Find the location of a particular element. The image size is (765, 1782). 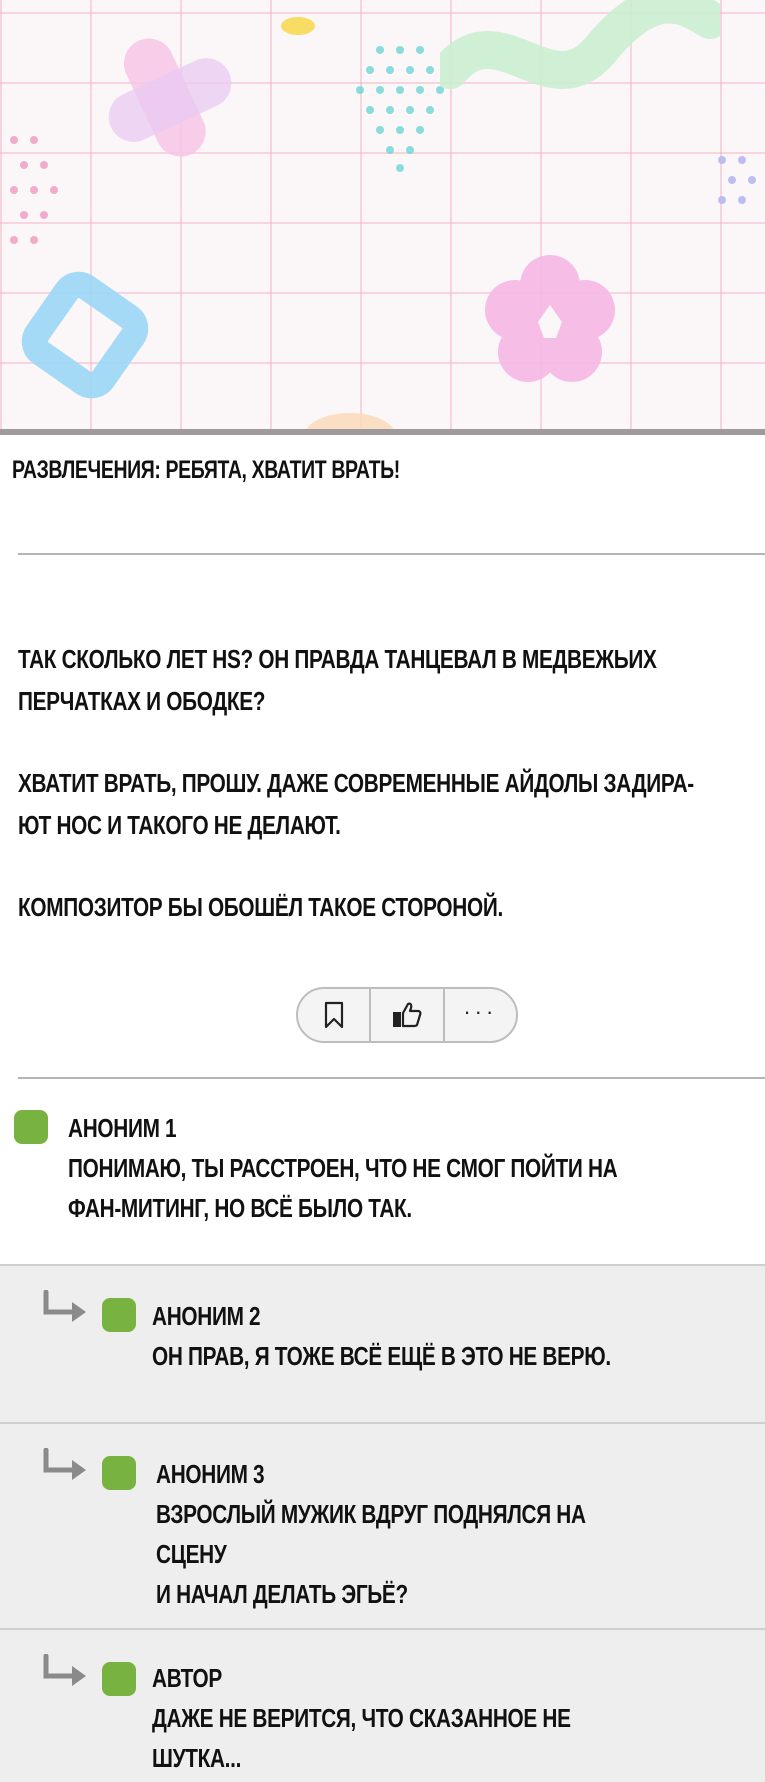

comment-author: АНОНИМ 1 is located at coordinates (122, 1128).